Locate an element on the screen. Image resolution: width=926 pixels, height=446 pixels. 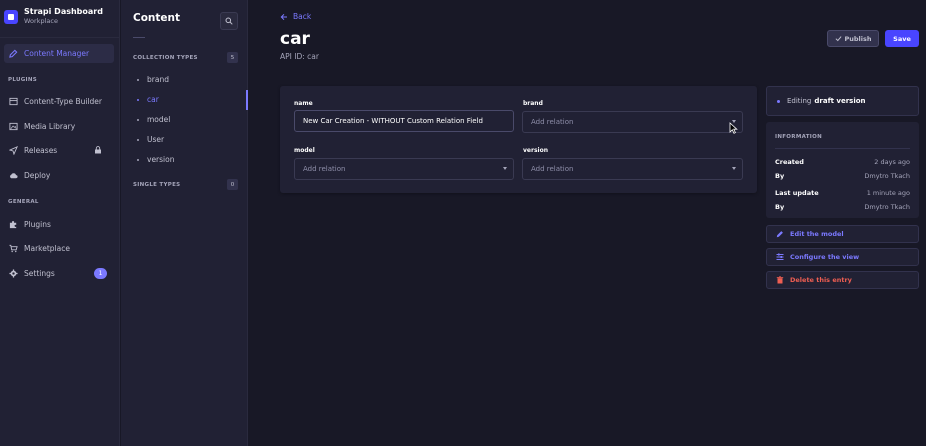
list-settings-icon is located at coordinates (780, 256).